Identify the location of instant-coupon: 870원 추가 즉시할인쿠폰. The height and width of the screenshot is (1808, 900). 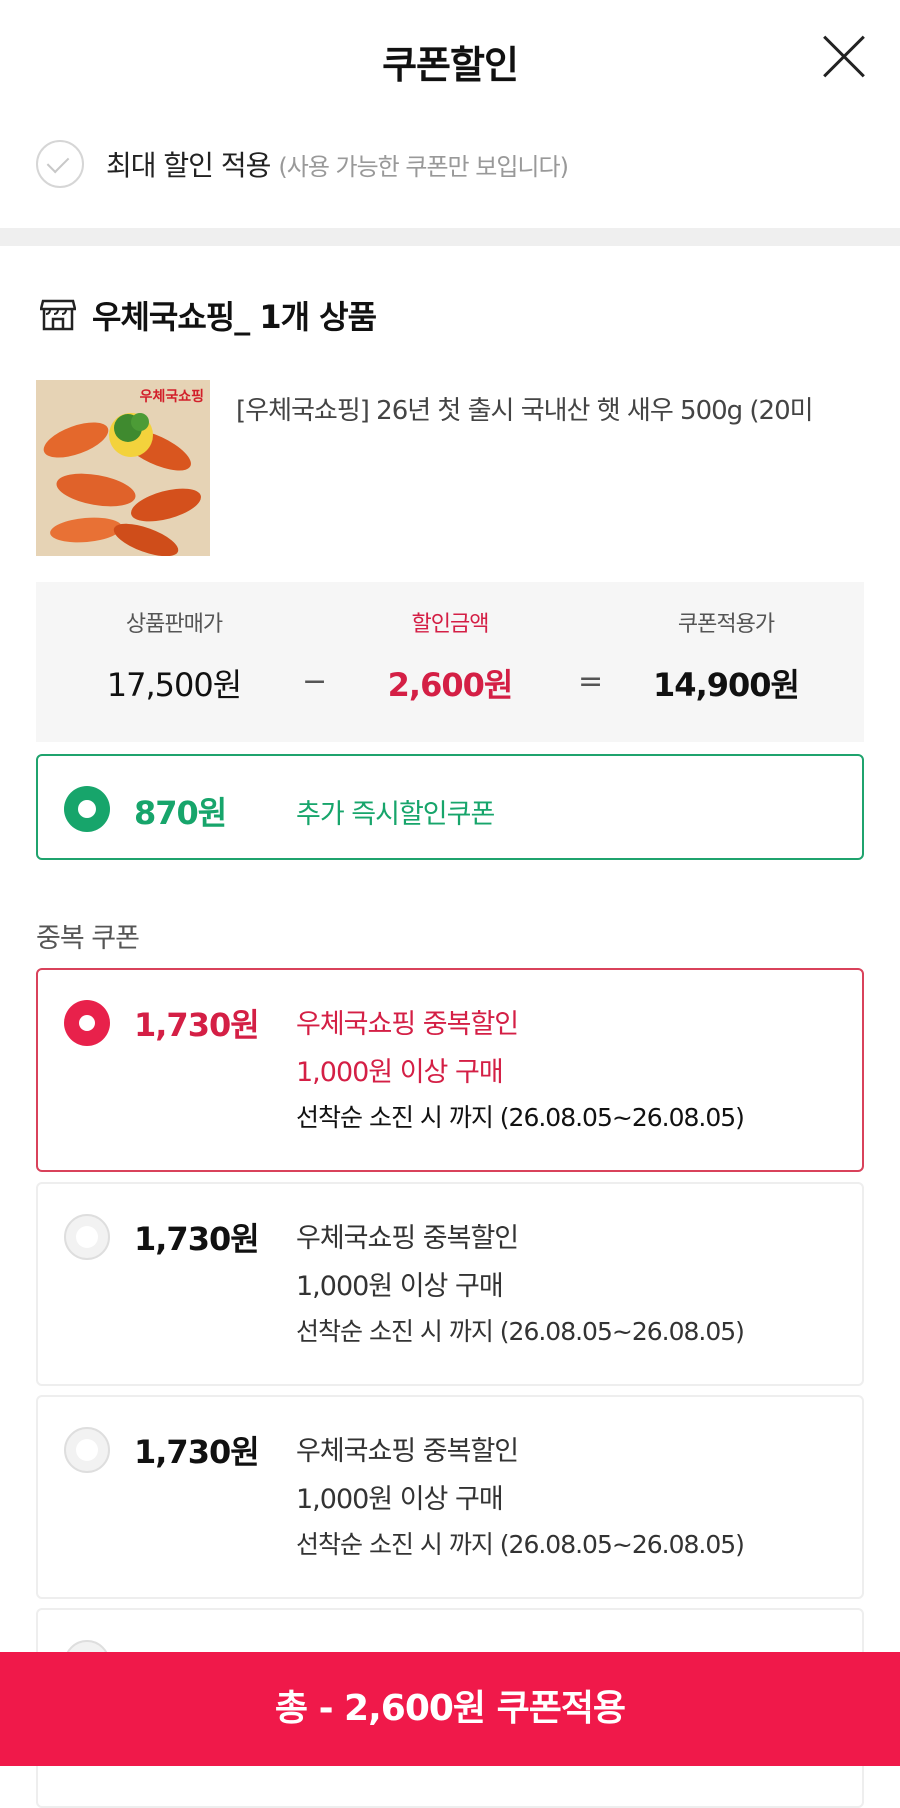
(450, 807).